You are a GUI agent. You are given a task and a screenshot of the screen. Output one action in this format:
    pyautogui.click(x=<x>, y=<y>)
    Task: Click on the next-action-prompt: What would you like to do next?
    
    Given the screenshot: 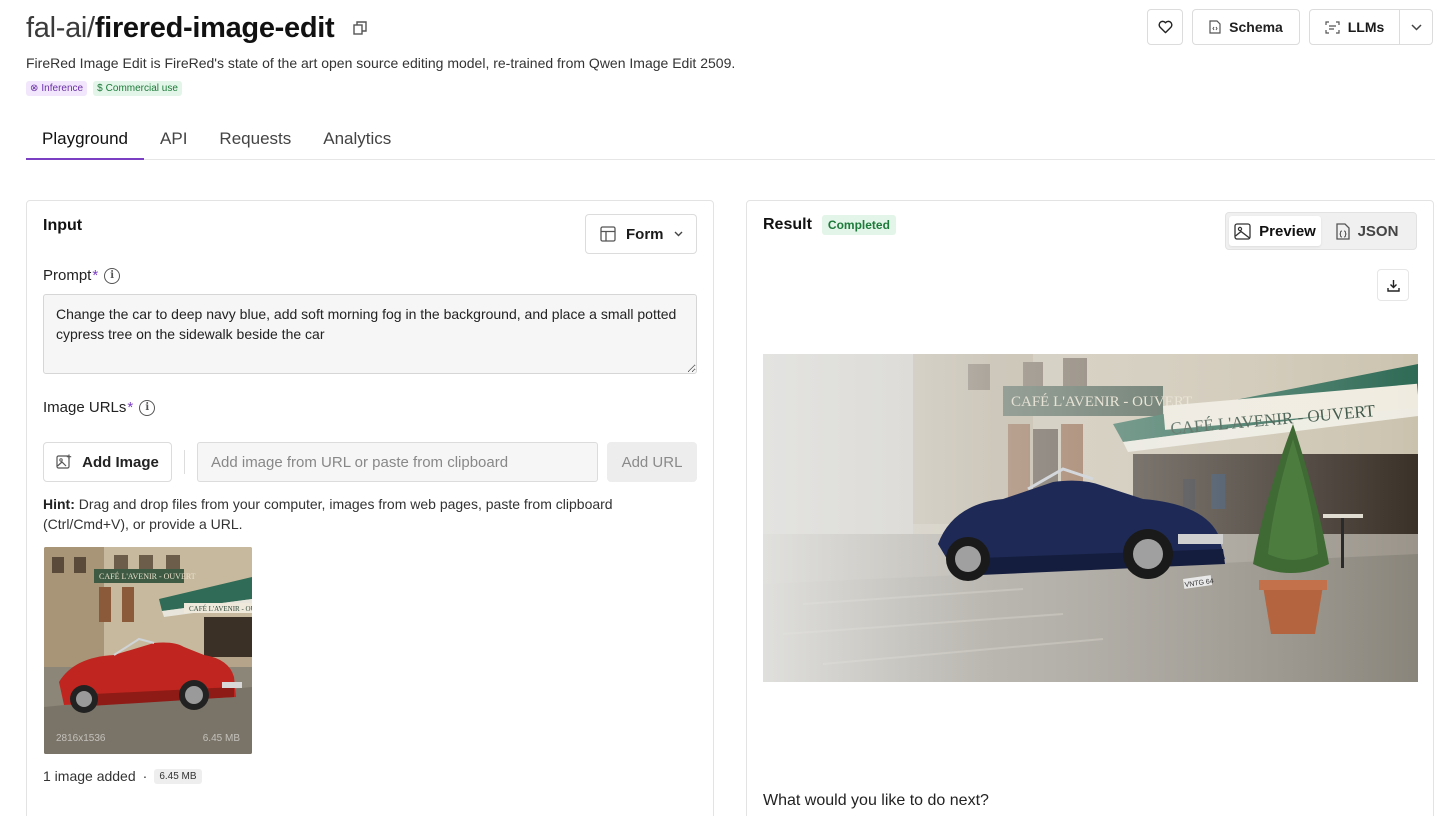 What is the action you would take?
    pyautogui.click(x=876, y=800)
    